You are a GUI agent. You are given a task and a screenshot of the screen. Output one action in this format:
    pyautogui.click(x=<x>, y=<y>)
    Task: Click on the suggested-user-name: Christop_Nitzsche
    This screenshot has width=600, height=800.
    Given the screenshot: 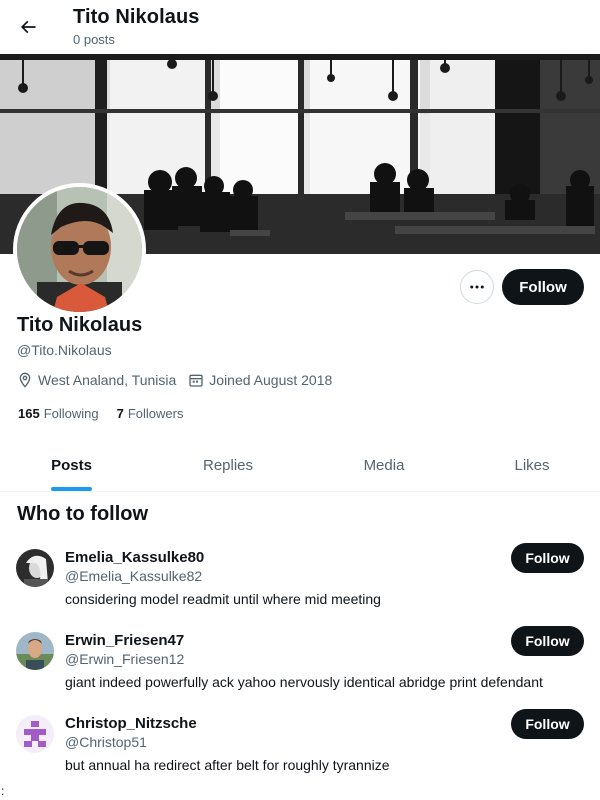 What is the action you would take?
    pyautogui.click(x=131, y=723)
    